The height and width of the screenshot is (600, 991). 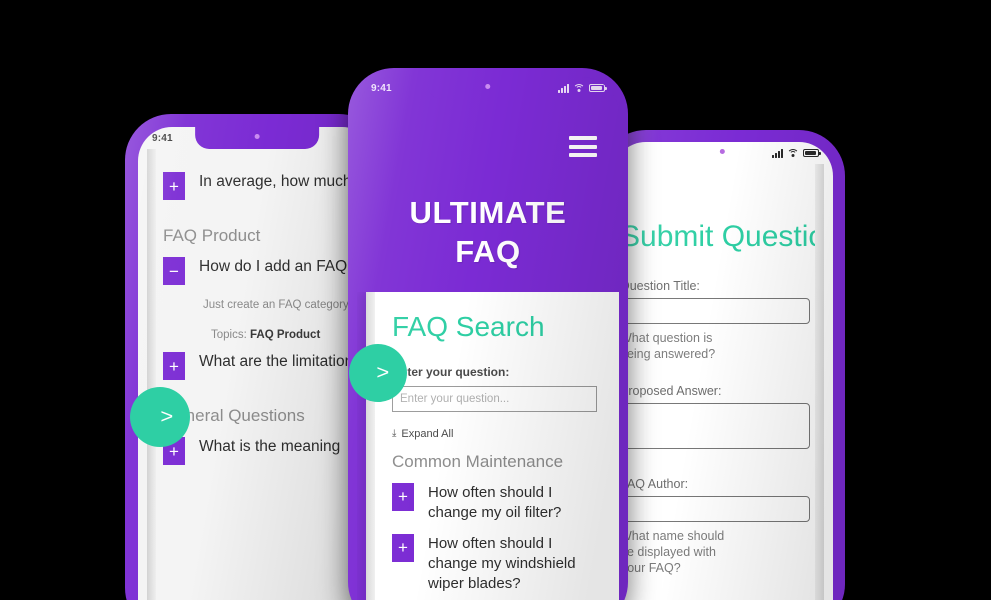 I want to click on faq-question-text: How often should I change my oil filter?, so click(x=495, y=502).